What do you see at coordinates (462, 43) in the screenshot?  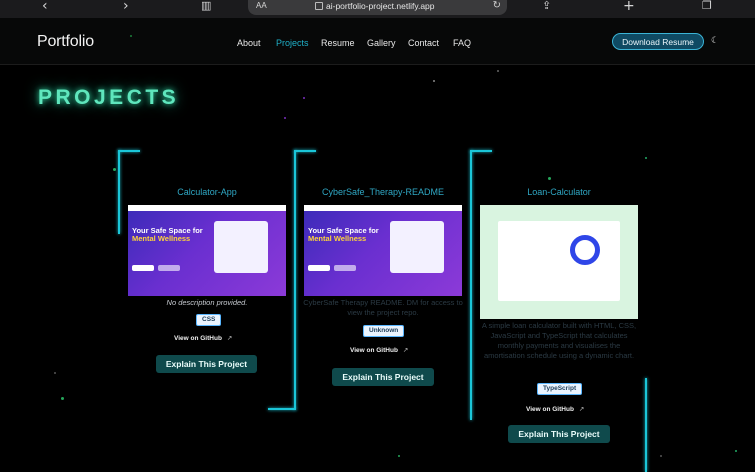 I see `nav-link-faq: FAQ` at bounding box center [462, 43].